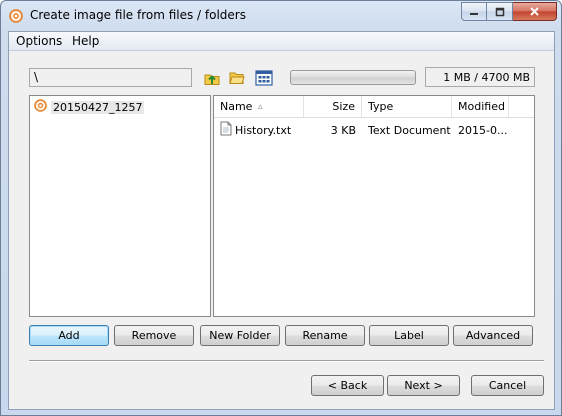 The height and width of the screenshot is (416, 562). Describe the element at coordinates (480, 107) in the screenshot. I see `column-header-modified: Modified` at that location.